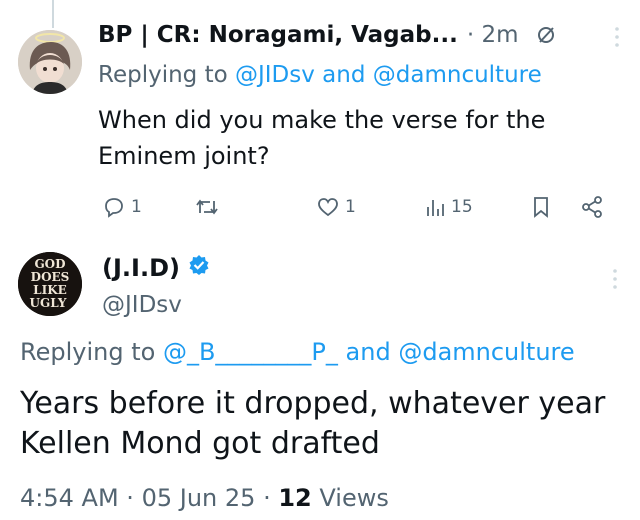 This screenshot has width=640, height=520. I want to click on views-count: 15, so click(462, 207).